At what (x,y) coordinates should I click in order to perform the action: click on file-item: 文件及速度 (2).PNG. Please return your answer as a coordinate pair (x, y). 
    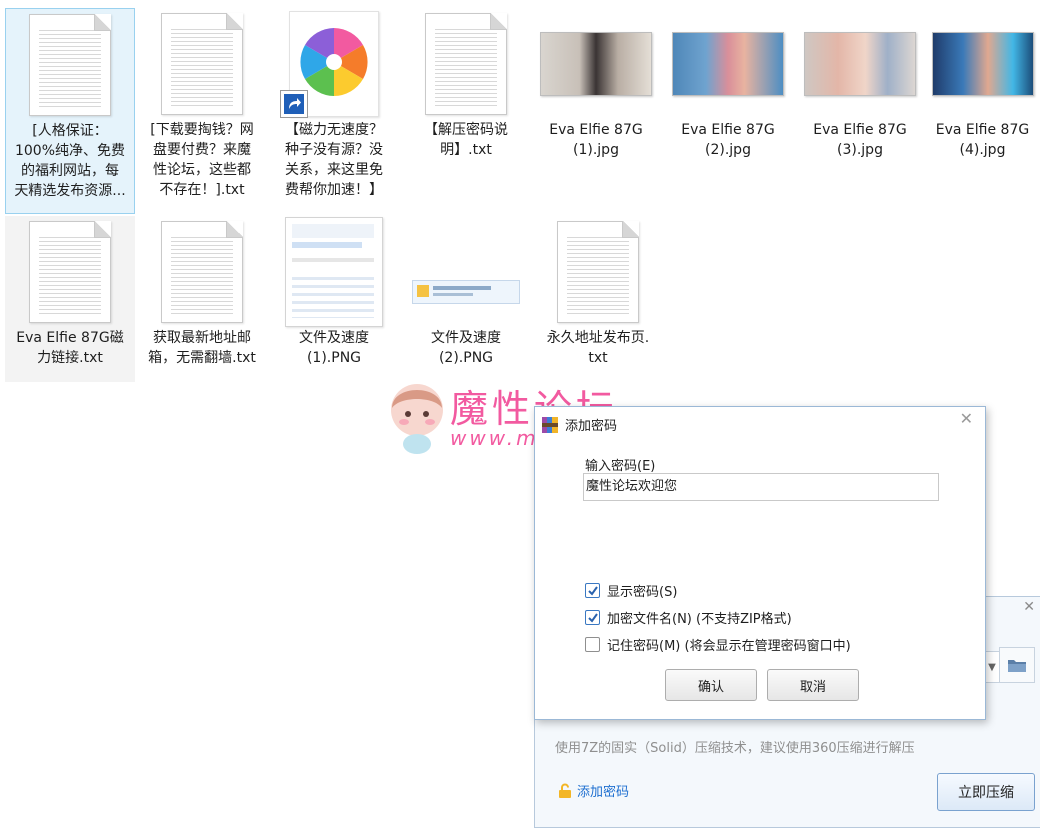
    Looking at the image, I should click on (466, 292).